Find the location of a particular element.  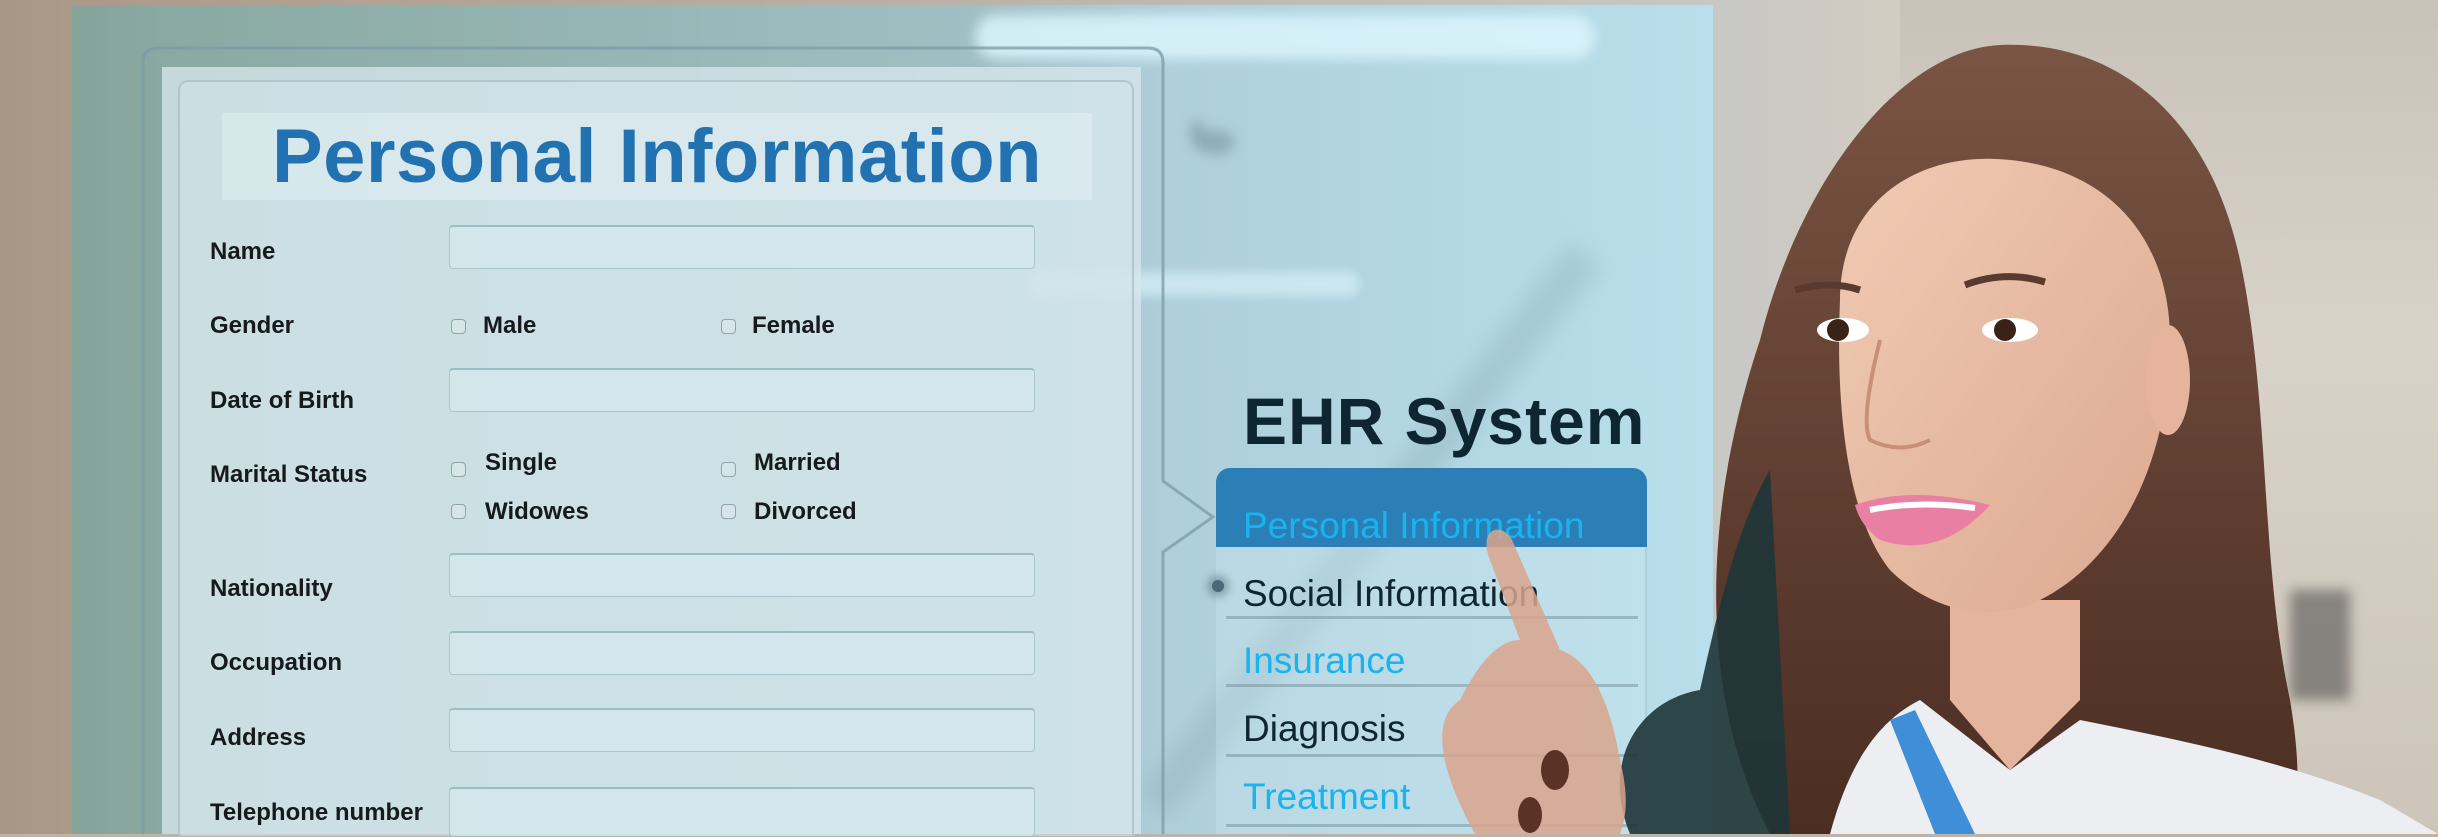

background-fixture is located at coordinates (2215, 715).